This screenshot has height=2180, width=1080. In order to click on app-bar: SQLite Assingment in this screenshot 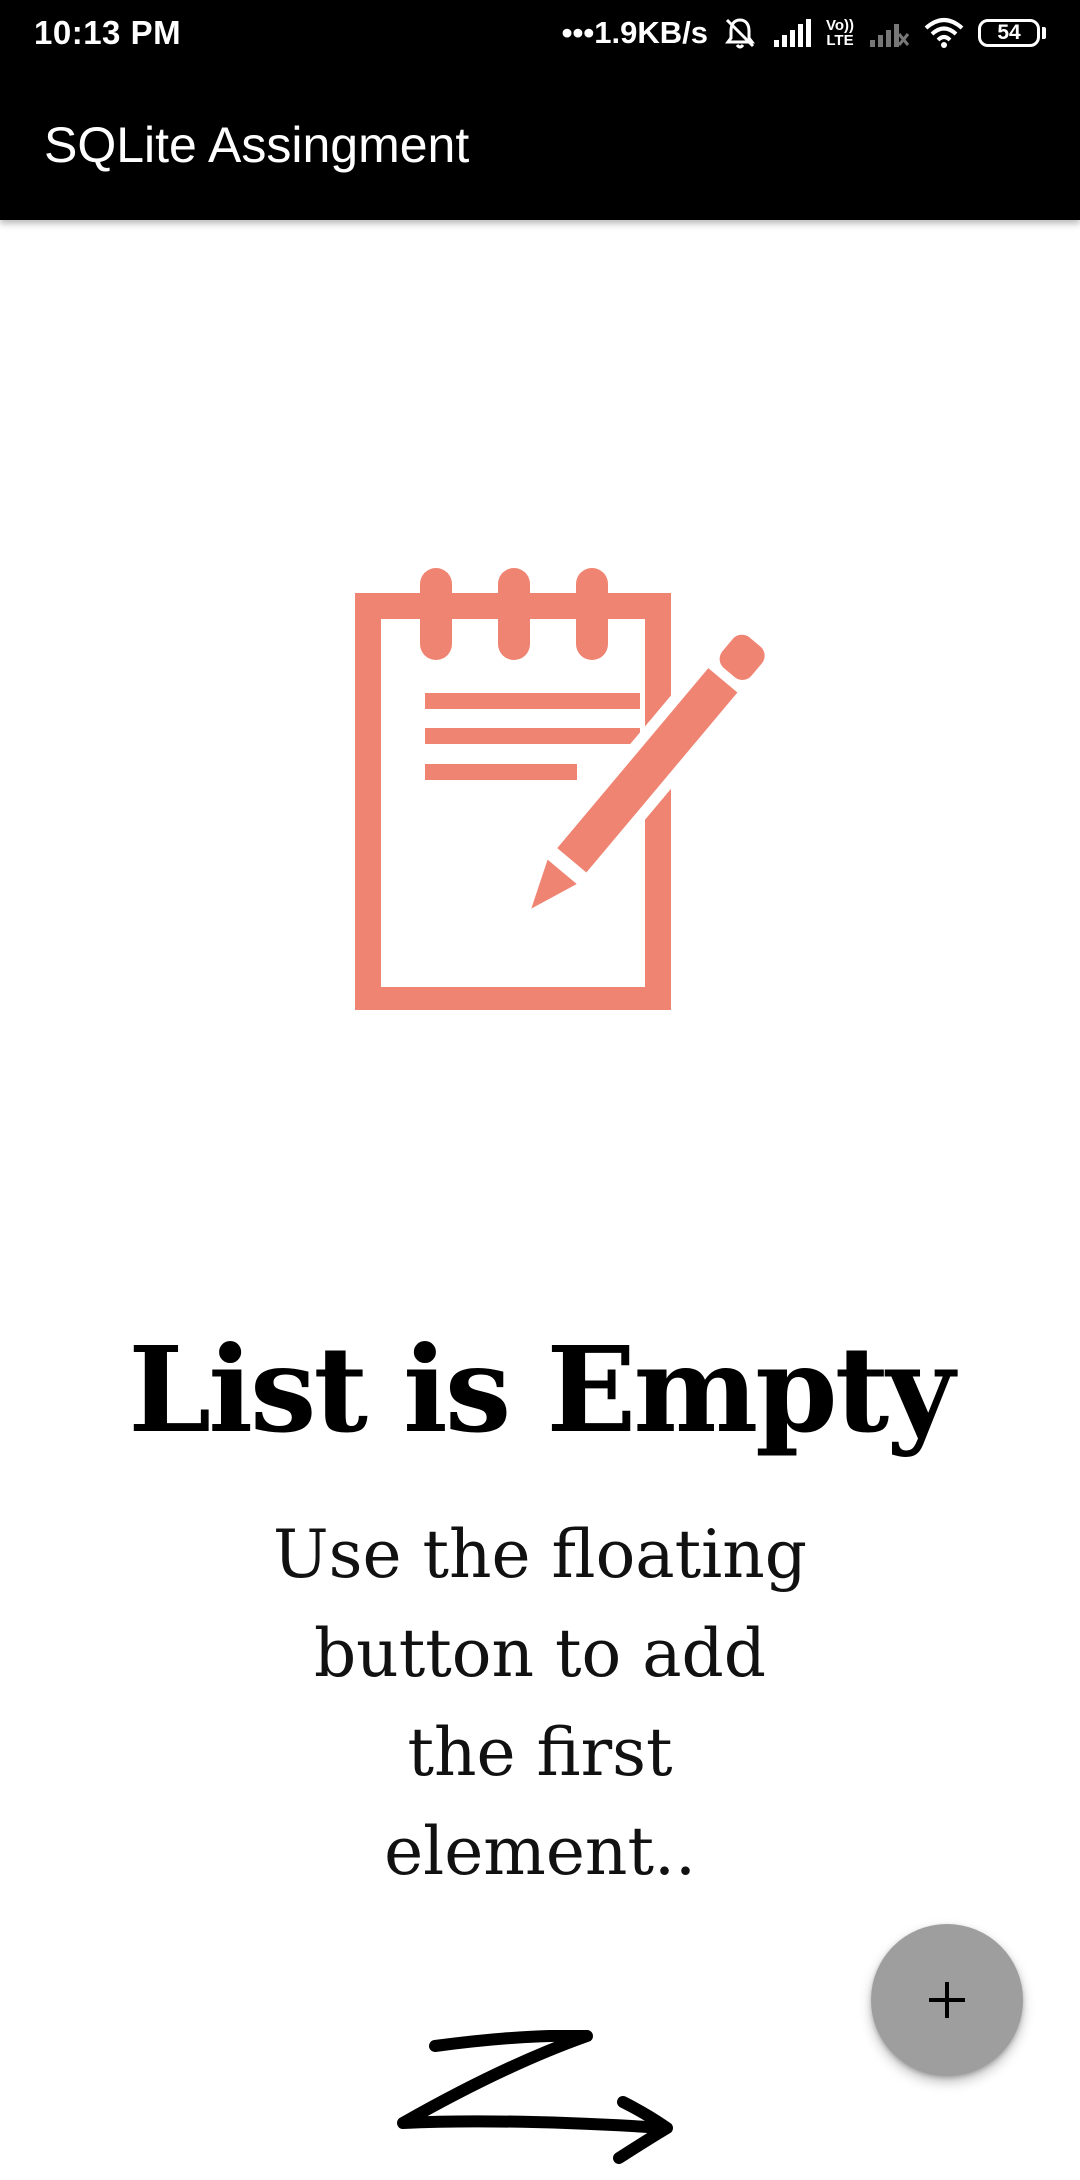, I will do `click(540, 143)`.